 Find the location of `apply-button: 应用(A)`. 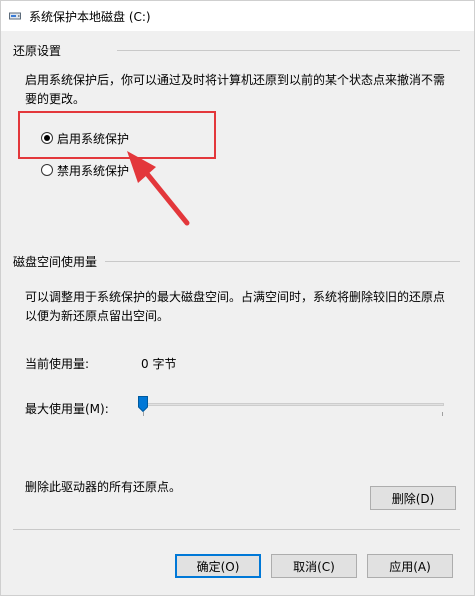

apply-button: 应用(A) is located at coordinates (410, 566).